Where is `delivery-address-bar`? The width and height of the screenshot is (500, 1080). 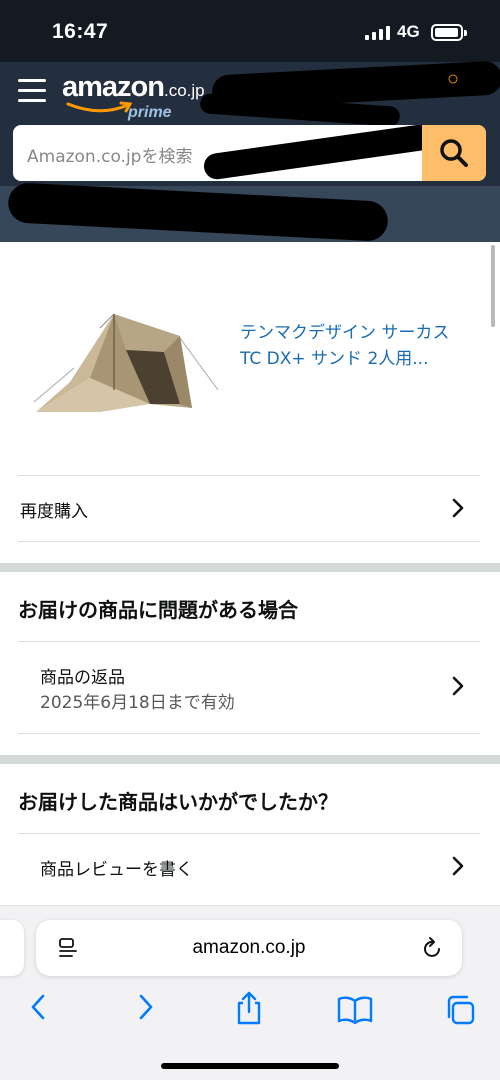 delivery-address-bar is located at coordinates (250, 212).